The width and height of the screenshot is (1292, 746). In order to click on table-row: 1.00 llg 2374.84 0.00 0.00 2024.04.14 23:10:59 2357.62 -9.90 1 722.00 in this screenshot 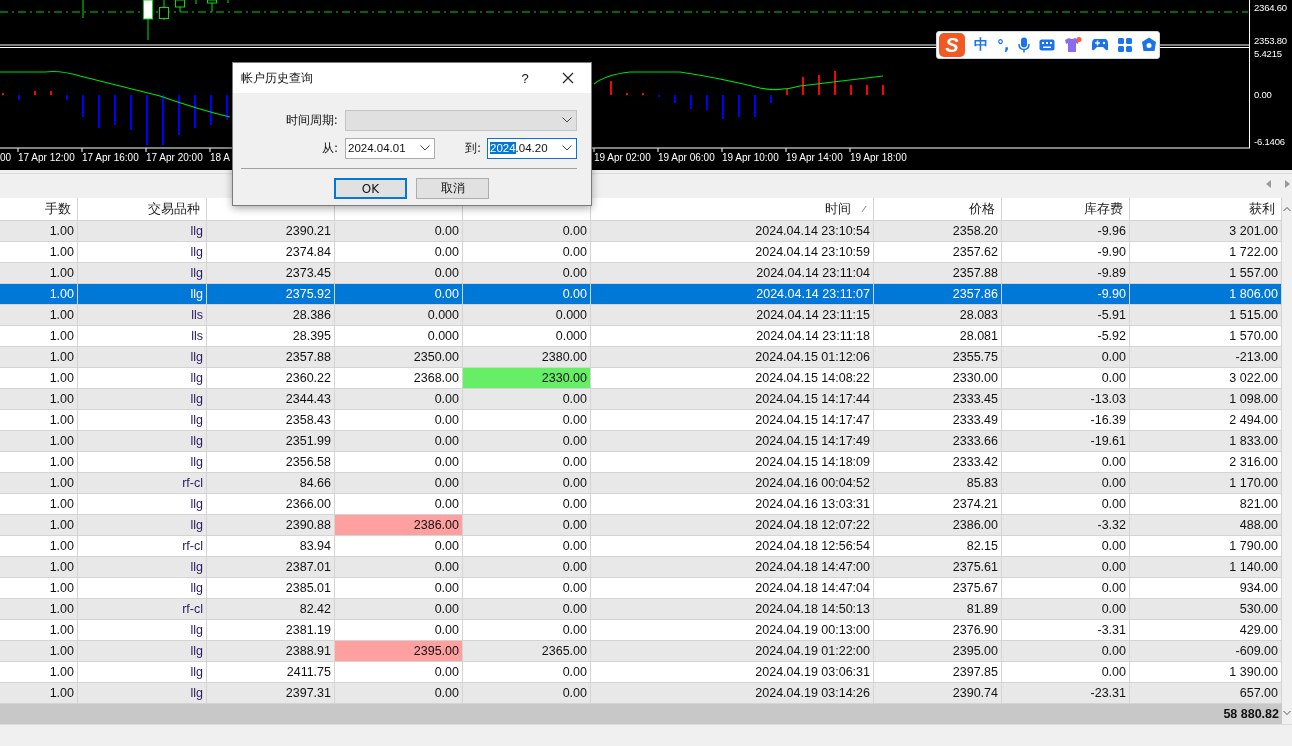, I will do `click(641, 252)`.